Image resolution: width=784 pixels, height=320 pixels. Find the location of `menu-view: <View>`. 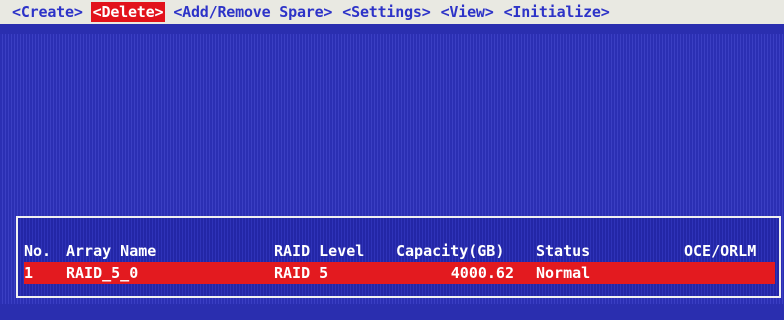

menu-view: <View> is located at coordinates (467, 12).